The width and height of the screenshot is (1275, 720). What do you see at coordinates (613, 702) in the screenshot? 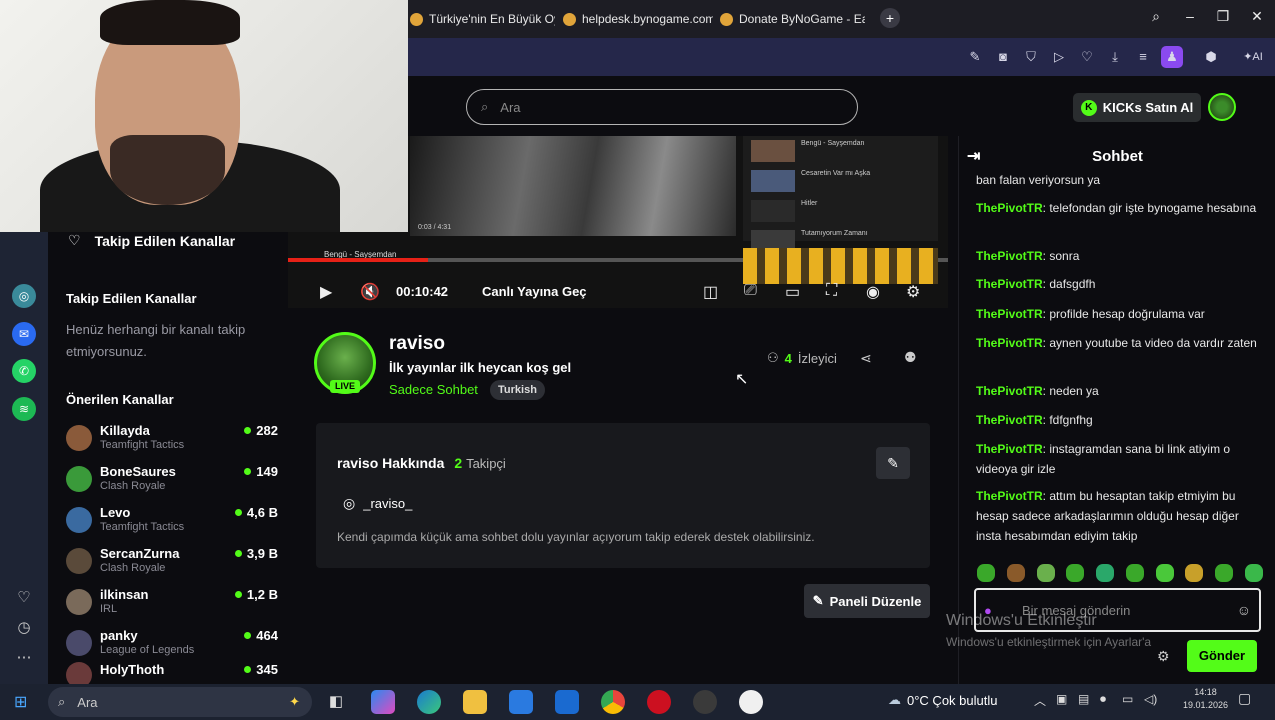
I see `chrome-icon` at bounding box center [613, 702].